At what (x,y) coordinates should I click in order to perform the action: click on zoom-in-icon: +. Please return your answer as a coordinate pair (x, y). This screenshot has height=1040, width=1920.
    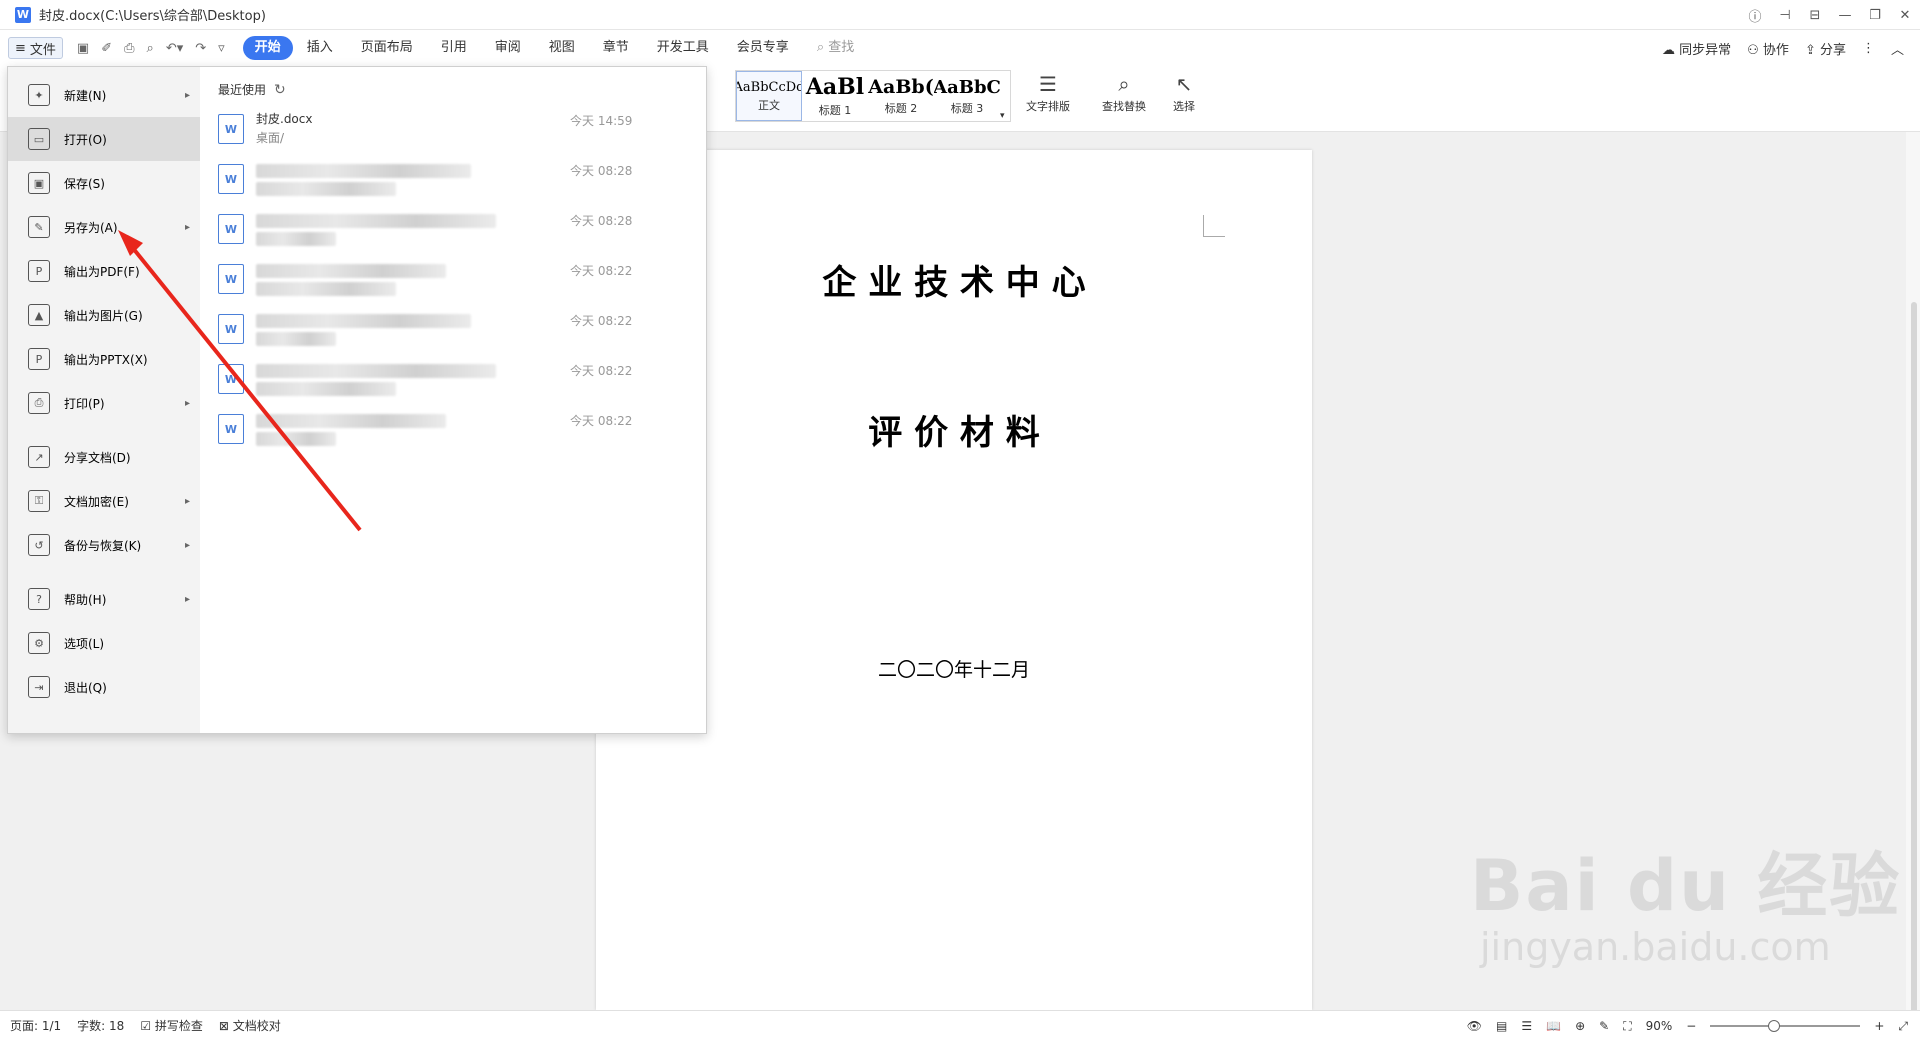
    Looking at the image, I should click on (1879, 1026).